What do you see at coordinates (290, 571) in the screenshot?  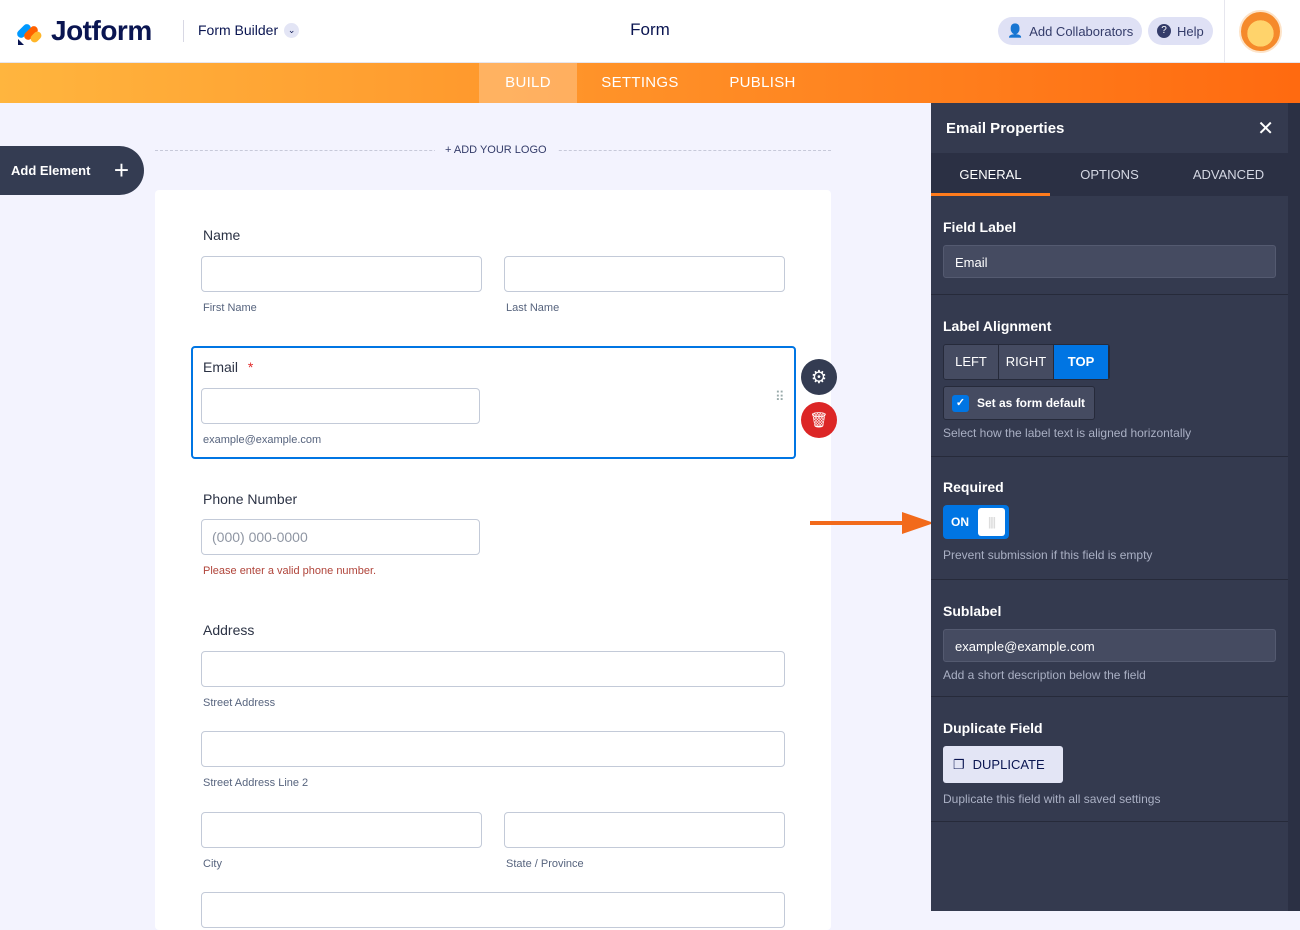 I see `phone-sublabel: Please enter a valid phone number.` at bounding box center [290, 571].